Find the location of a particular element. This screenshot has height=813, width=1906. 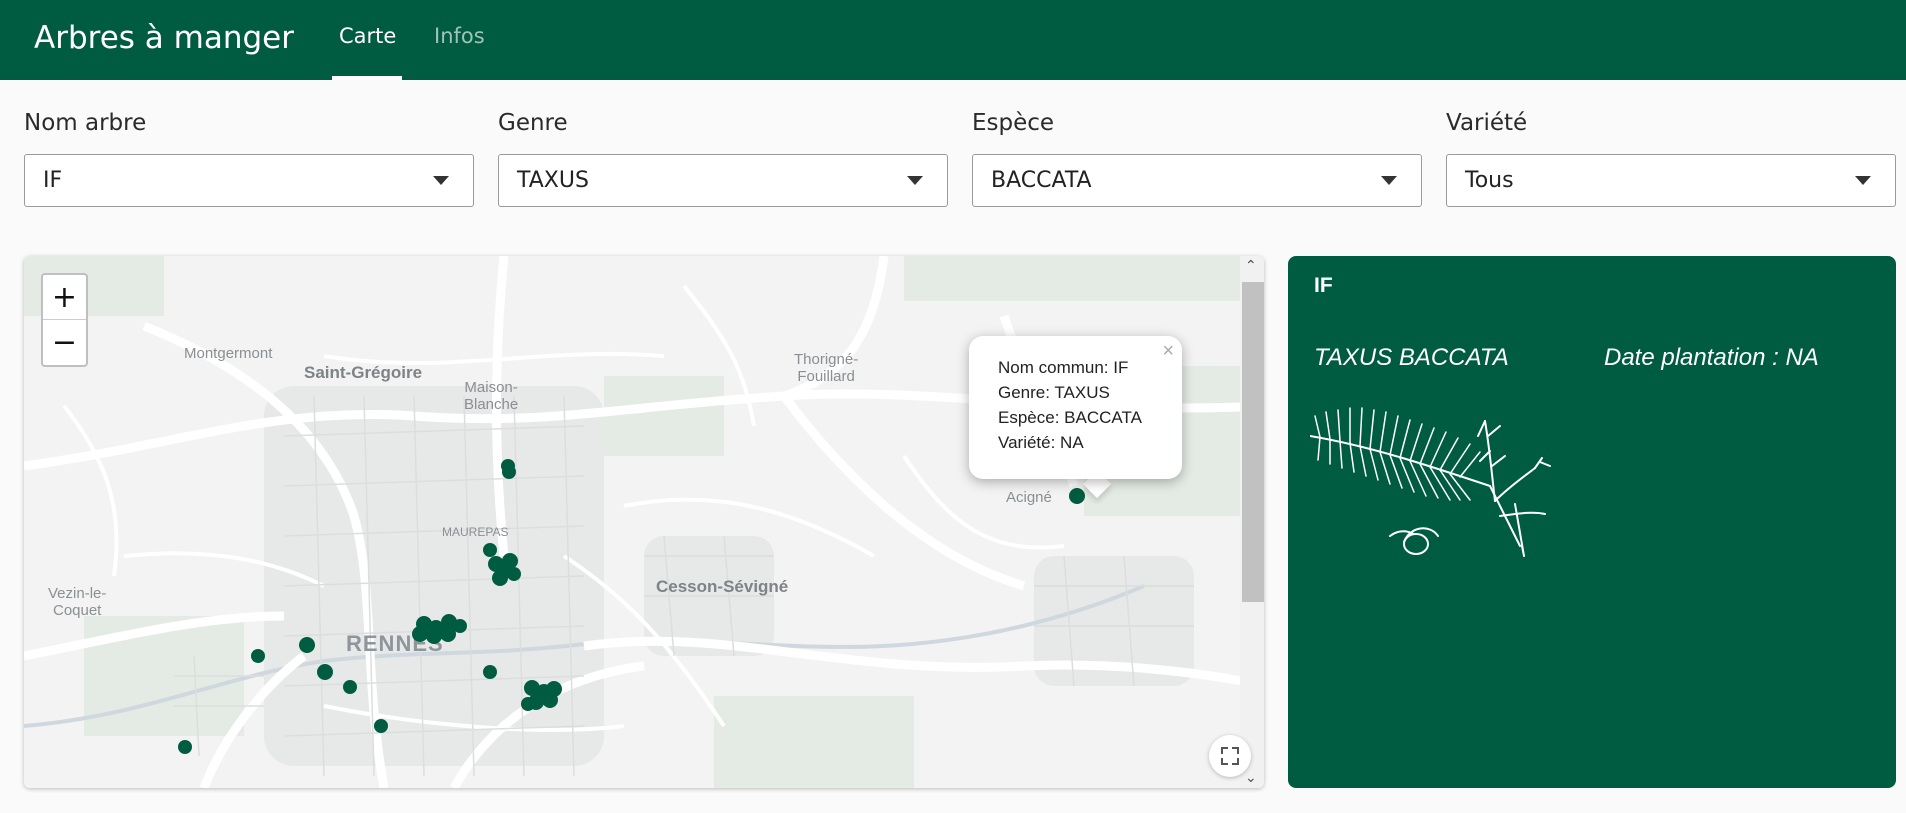

map-label-maison-blanche: Maison- Blanche is located at coordinates (491, 396).